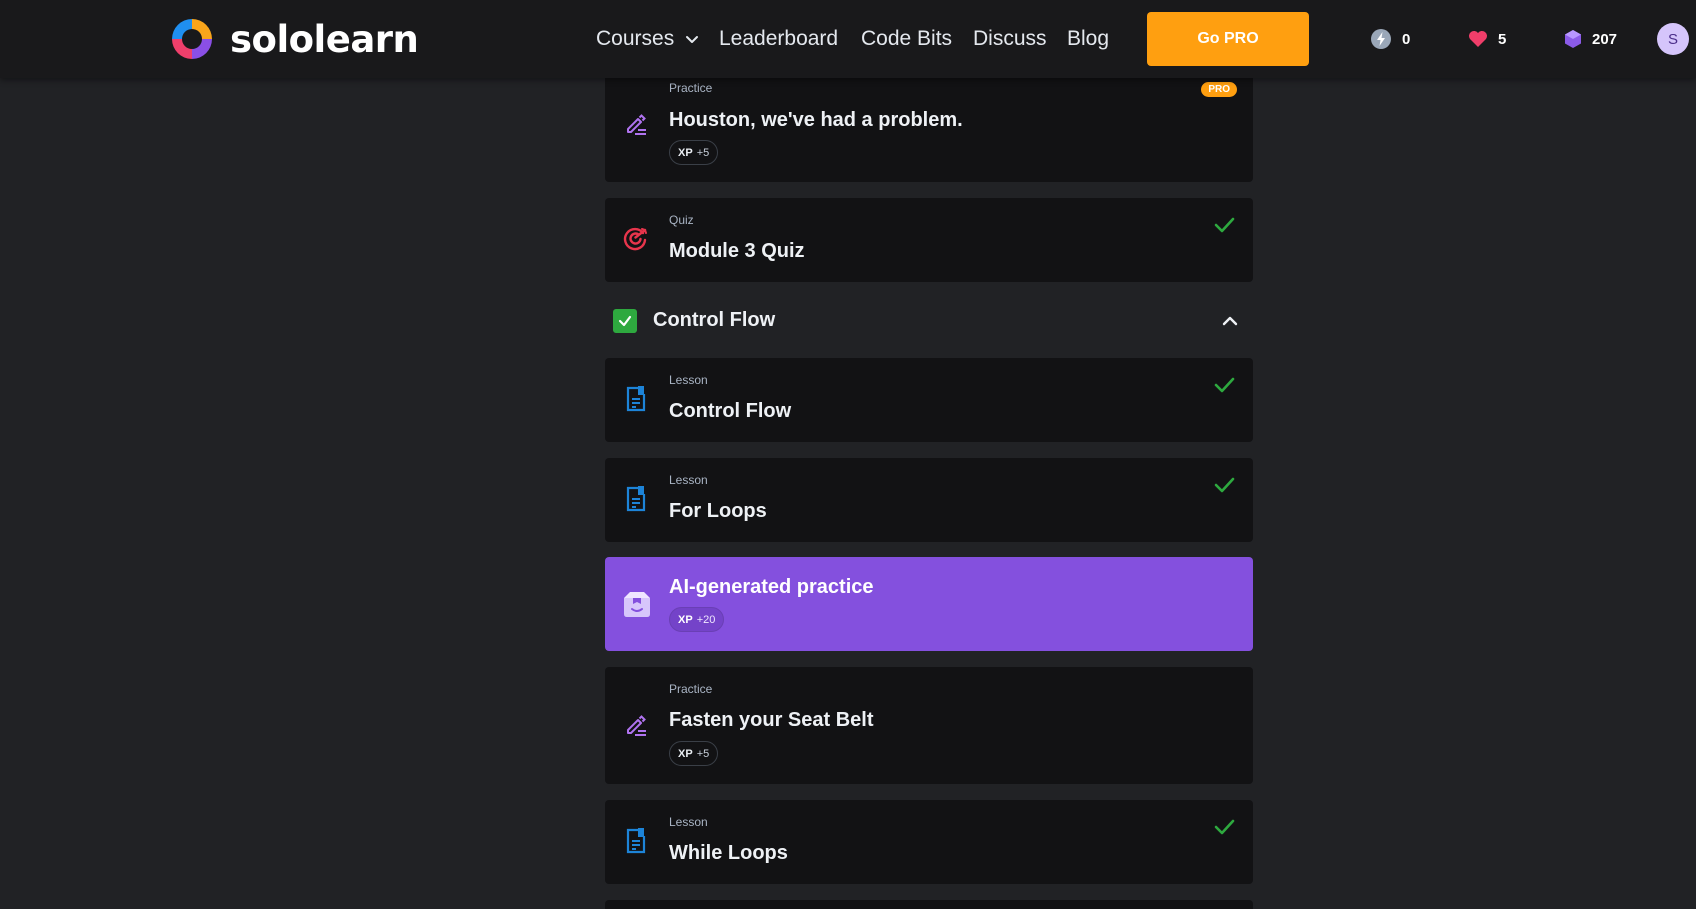  I want to click on section-complete-checkbox, so click(625, 321).